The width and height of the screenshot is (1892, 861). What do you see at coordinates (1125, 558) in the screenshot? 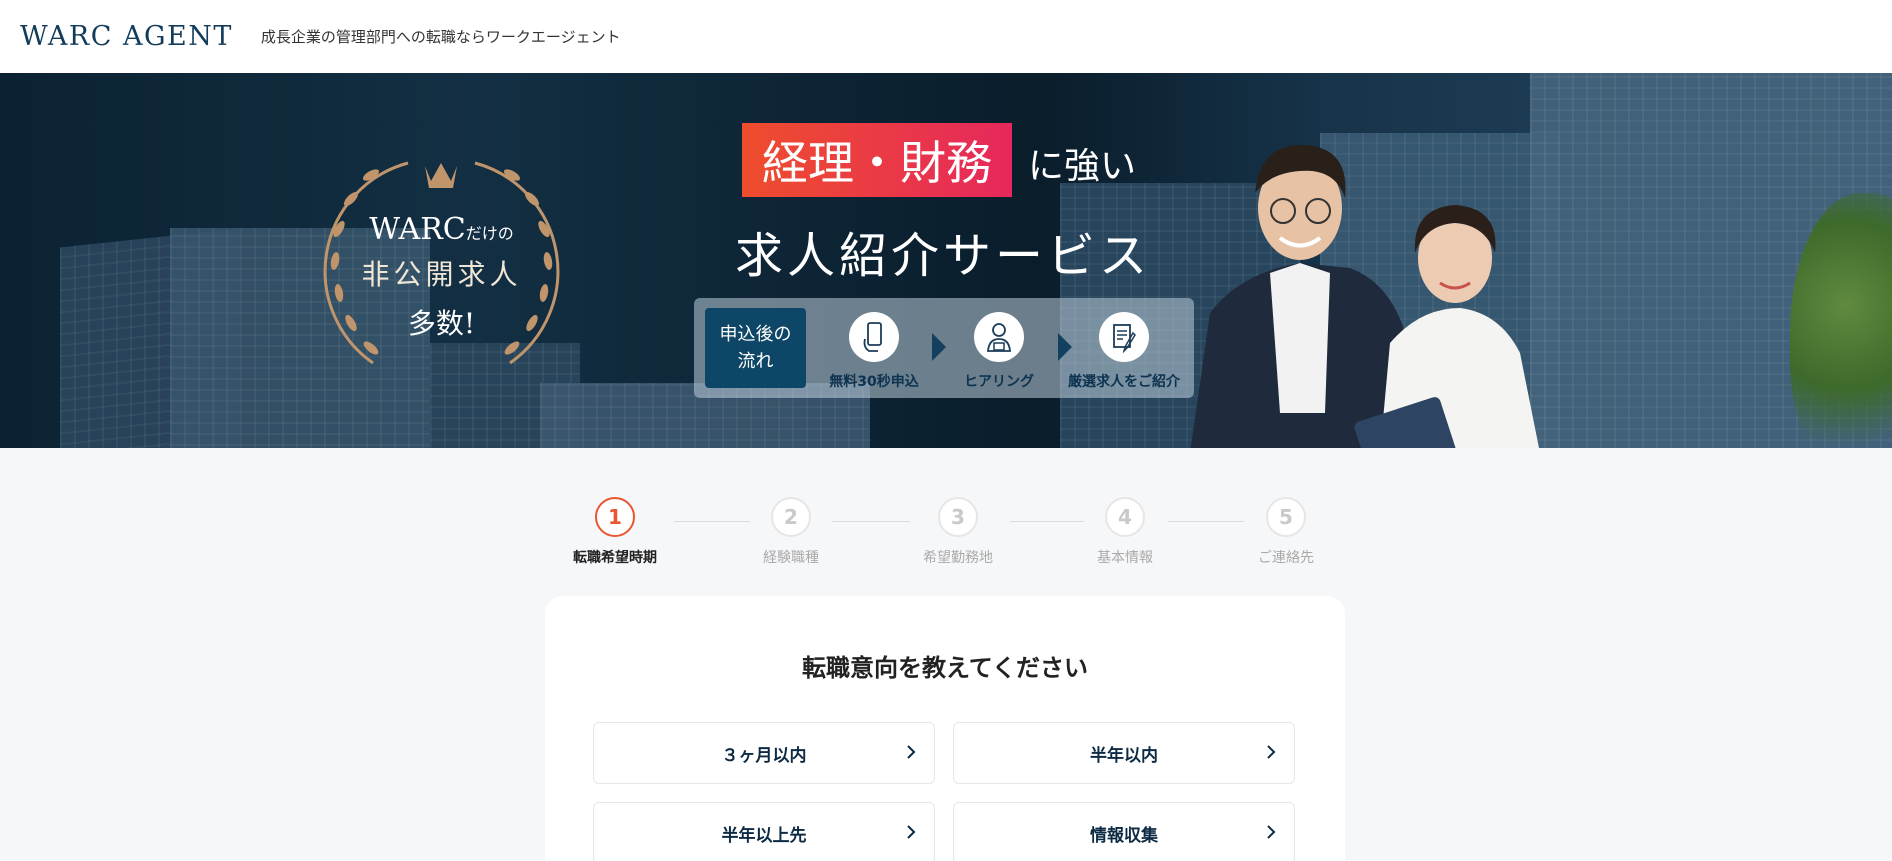
I see `step-label: 基本情報` at bounding box center [1125, 558].